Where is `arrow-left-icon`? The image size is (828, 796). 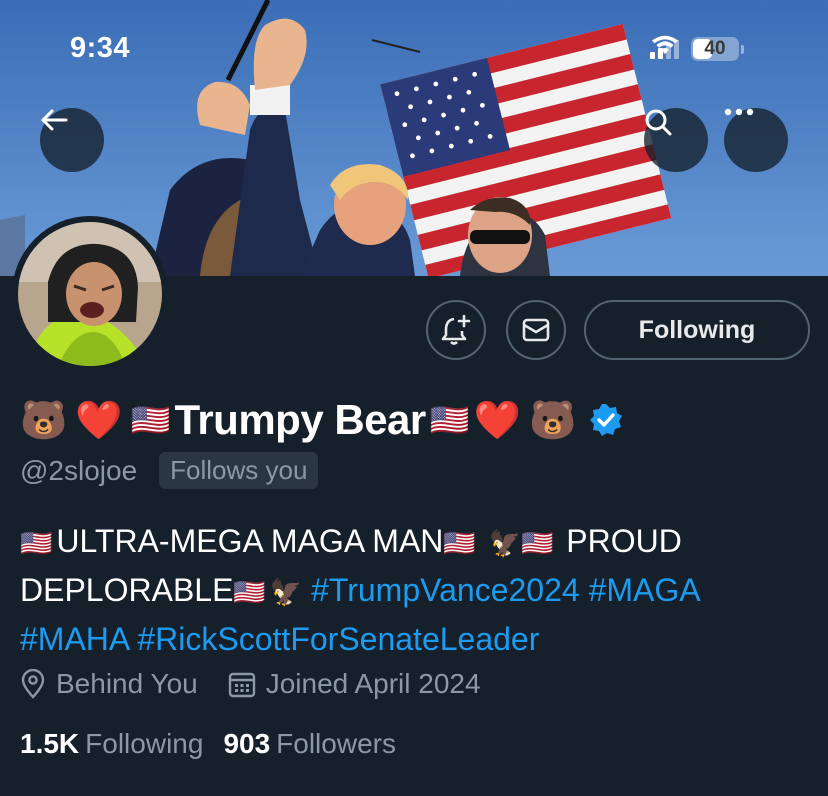
arrow-left-icon is located at coordinates (54, 120).